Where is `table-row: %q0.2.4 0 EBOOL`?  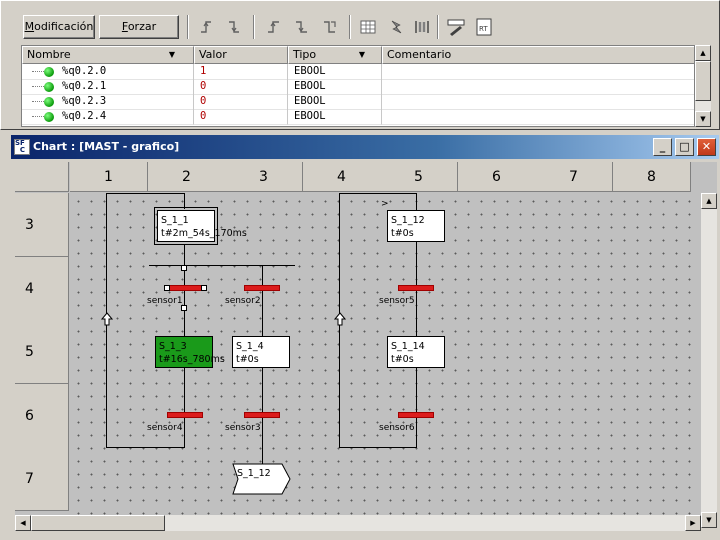 table-row: %q0.2.4 0 EBOOL is located at coordinates (358, 117).